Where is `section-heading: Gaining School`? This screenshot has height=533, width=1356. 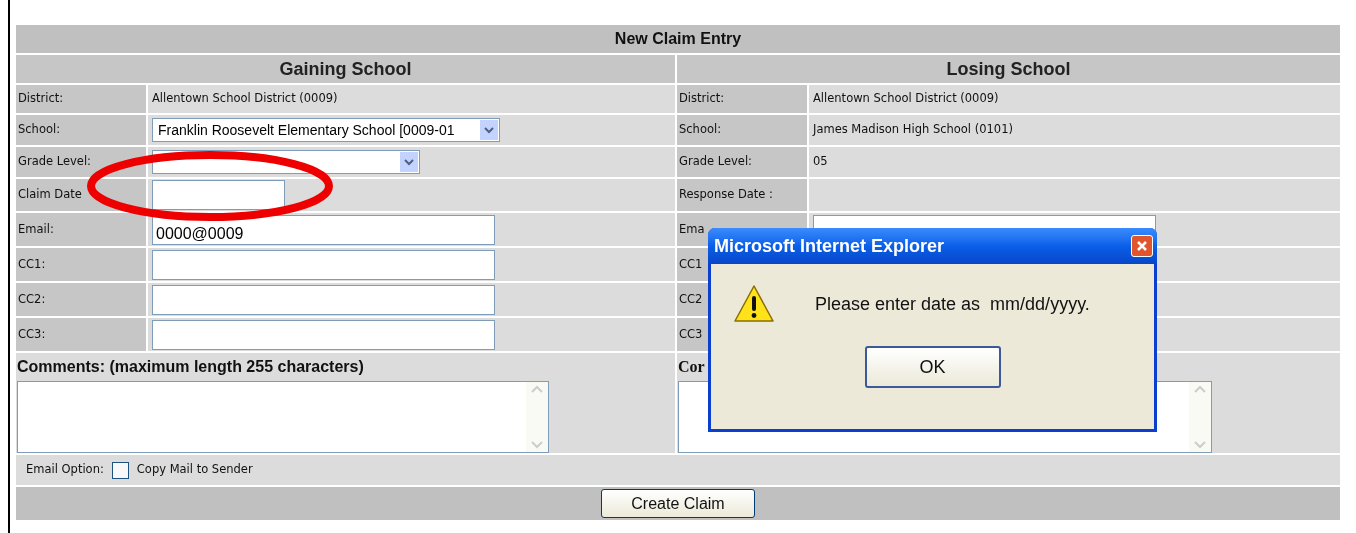
section-heading: Gaining School is located at coordinates (345, 69).